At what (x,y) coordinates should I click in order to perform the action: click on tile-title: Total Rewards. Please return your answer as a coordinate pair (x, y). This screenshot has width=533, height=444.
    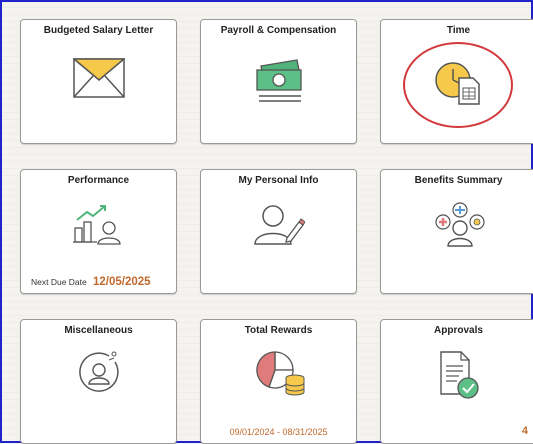
    Looking at the image, I should click on (278, 330).